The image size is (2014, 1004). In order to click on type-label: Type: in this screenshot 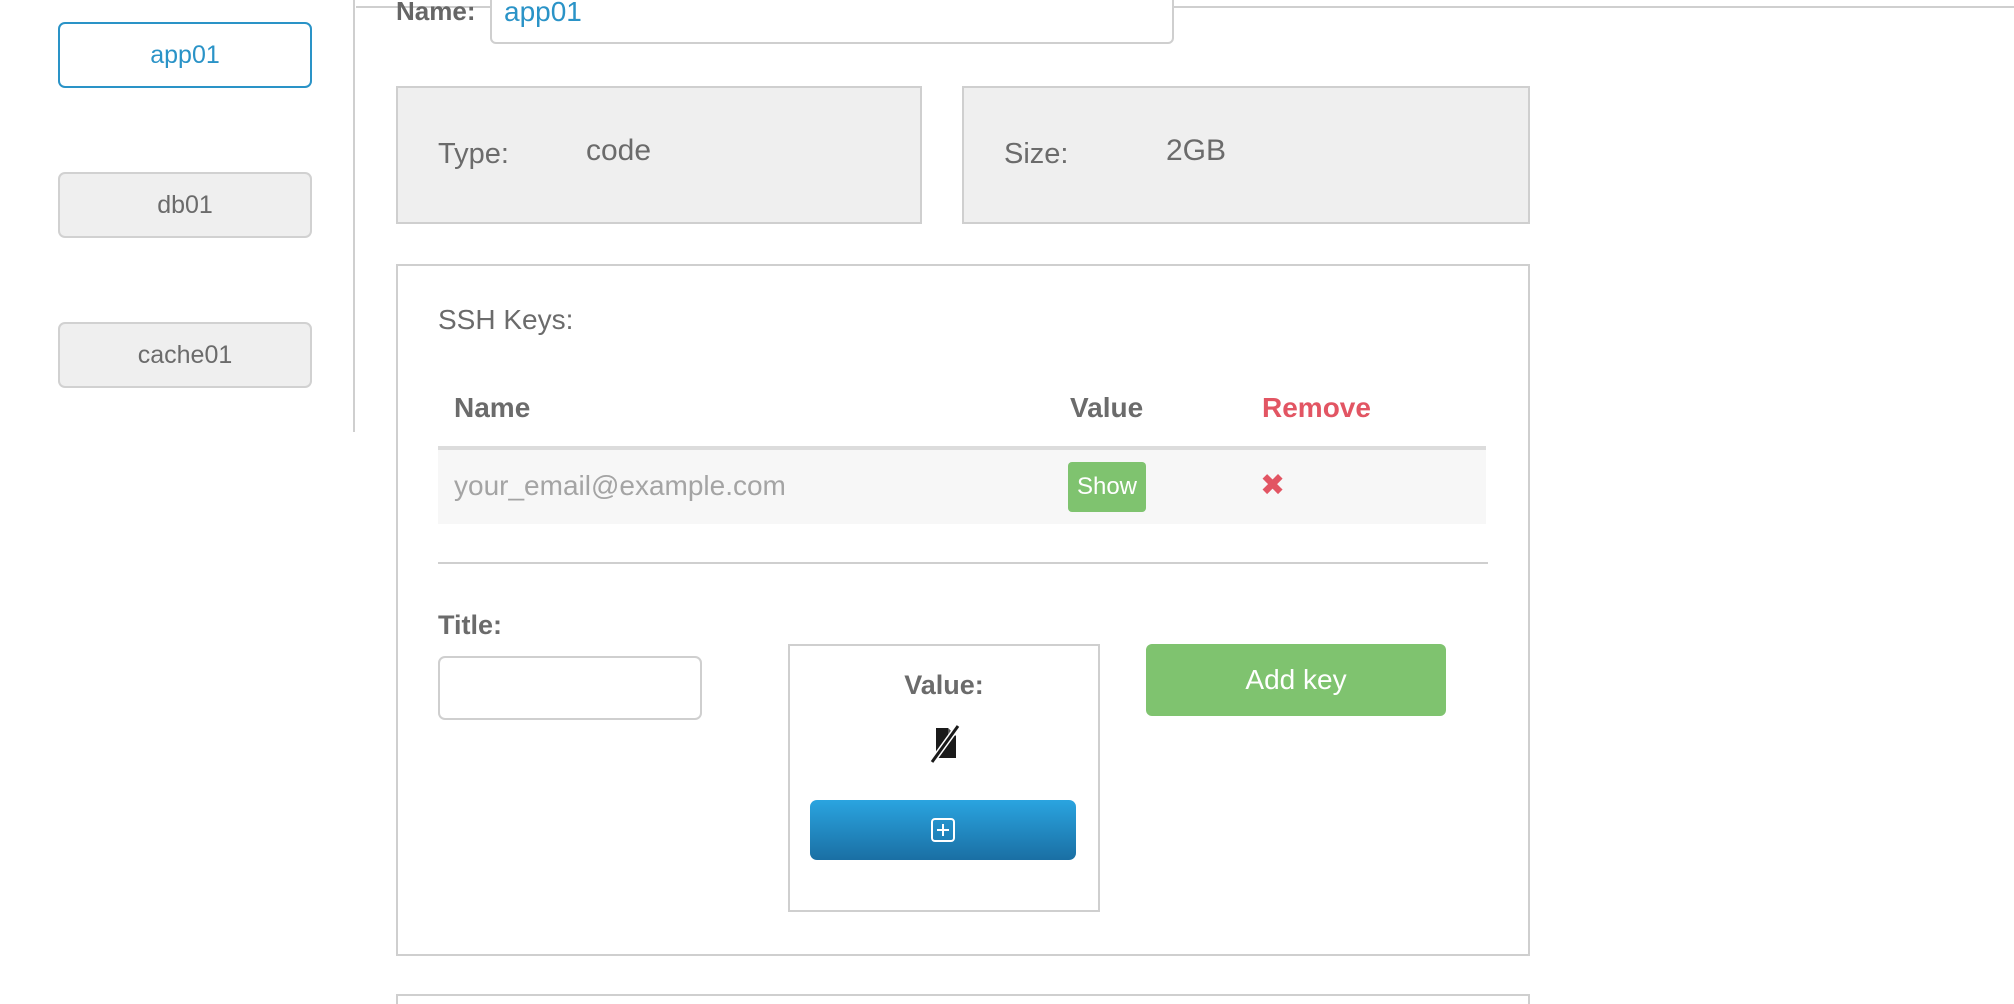, I will do `click(473, 154)`.